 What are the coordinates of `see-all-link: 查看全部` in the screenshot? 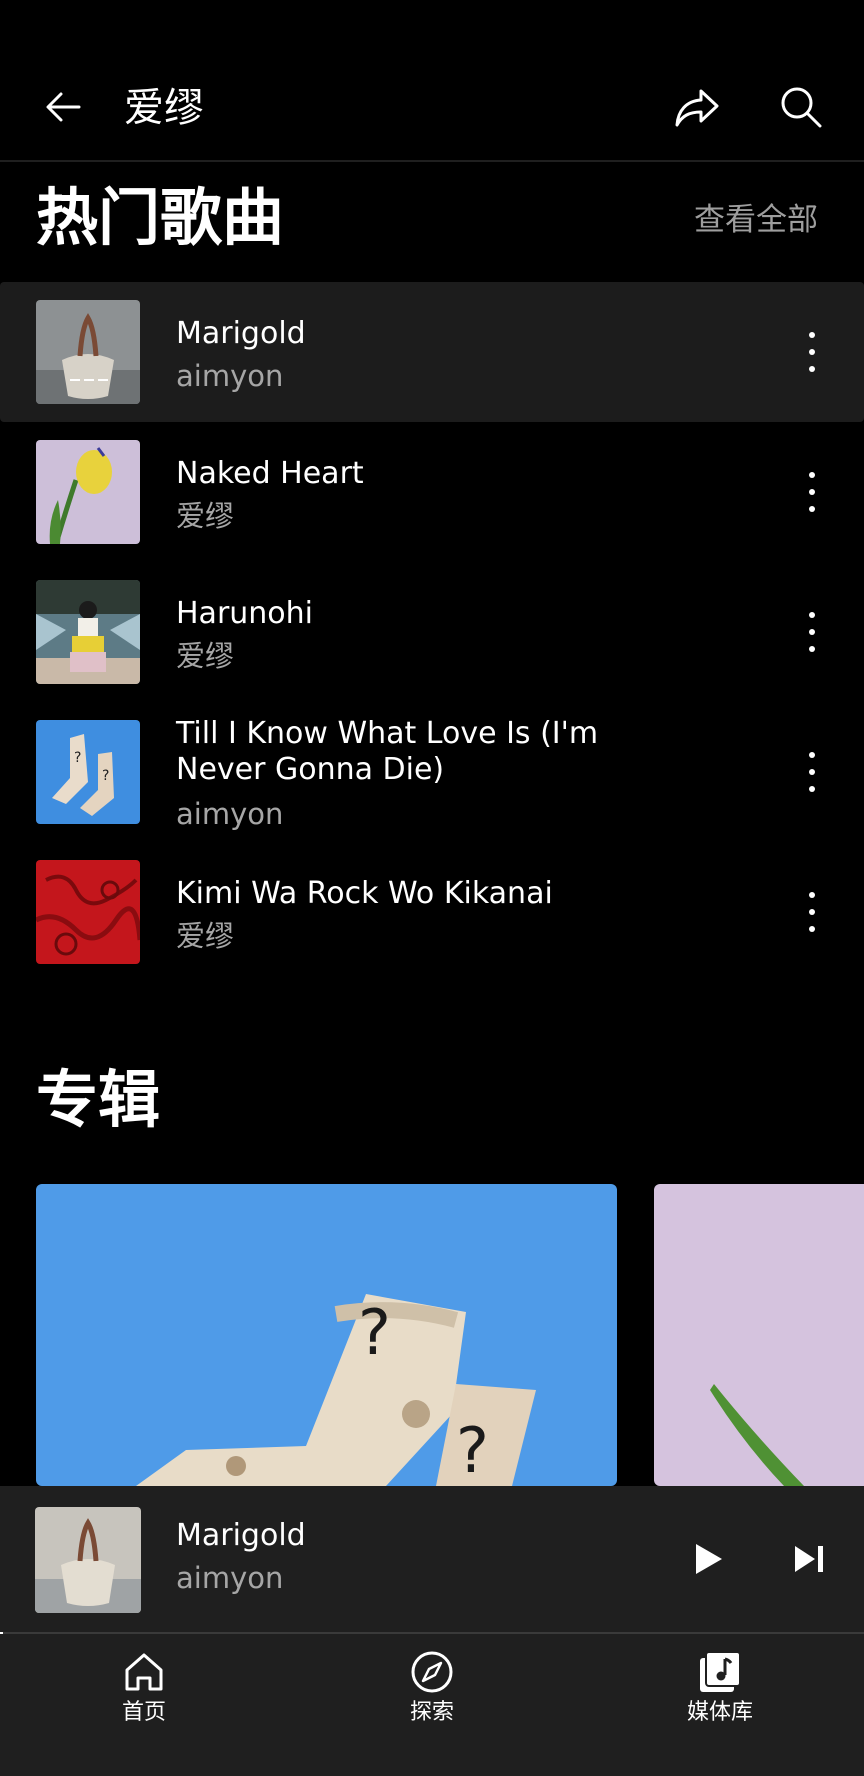 It's located at (756, 220).